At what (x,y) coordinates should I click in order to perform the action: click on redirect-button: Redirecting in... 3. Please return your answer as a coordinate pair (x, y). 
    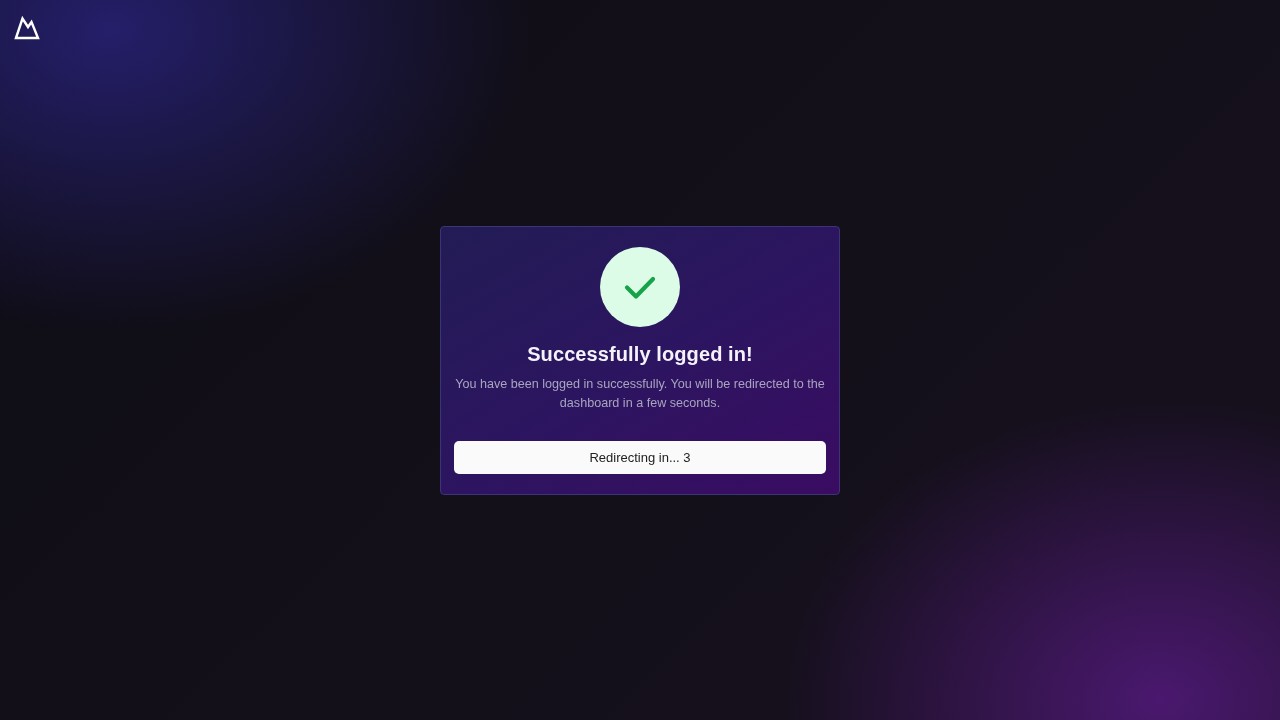
    Looking at the image, I should click on (640, 457).